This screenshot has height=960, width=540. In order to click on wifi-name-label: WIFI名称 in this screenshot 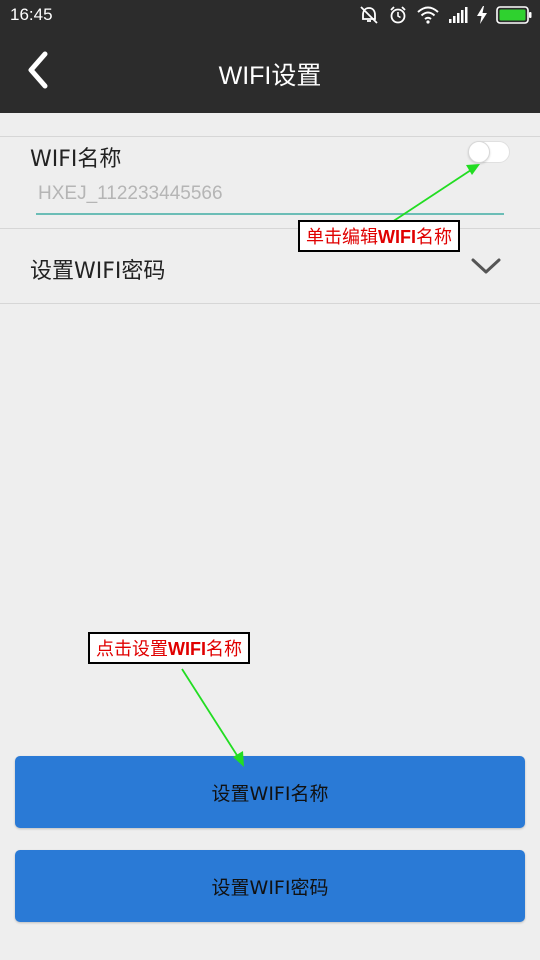, I will do `click(76, 159)`.